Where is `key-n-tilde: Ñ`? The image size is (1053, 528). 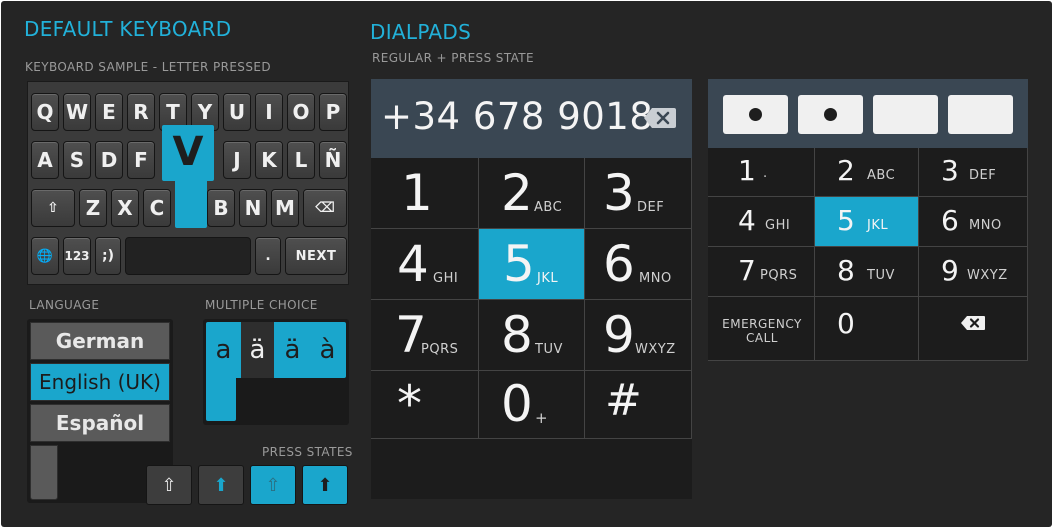
key-n-tilde: Ñ is located at coordinates (333, 160).